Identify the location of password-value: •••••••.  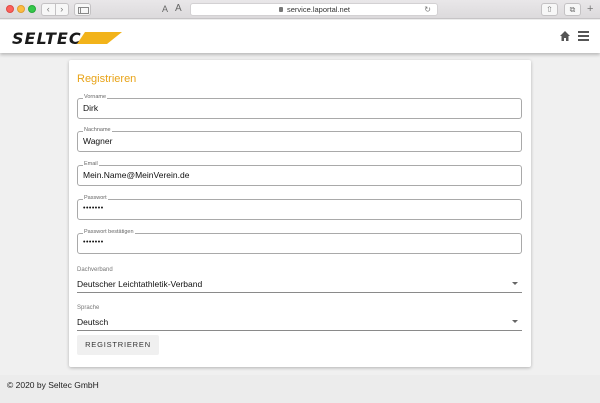
(298, 208).